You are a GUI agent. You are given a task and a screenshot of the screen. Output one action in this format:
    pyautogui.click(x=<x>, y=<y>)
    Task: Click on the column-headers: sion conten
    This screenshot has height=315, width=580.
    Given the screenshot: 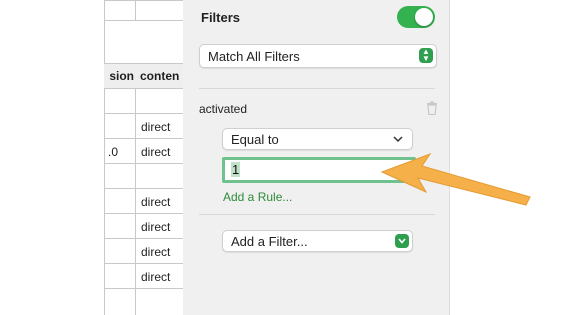 What is the action you would take?
    pyautogui.click(x=143, y=75)
    